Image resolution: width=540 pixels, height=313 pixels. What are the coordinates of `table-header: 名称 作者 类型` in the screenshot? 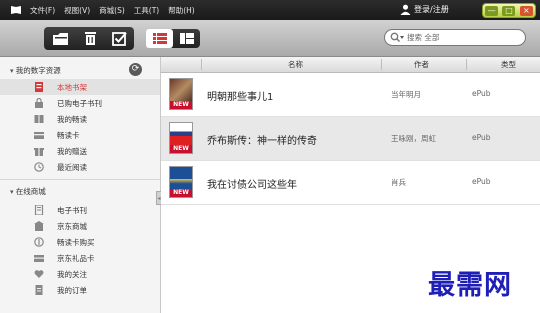 It's located at (350, 65).